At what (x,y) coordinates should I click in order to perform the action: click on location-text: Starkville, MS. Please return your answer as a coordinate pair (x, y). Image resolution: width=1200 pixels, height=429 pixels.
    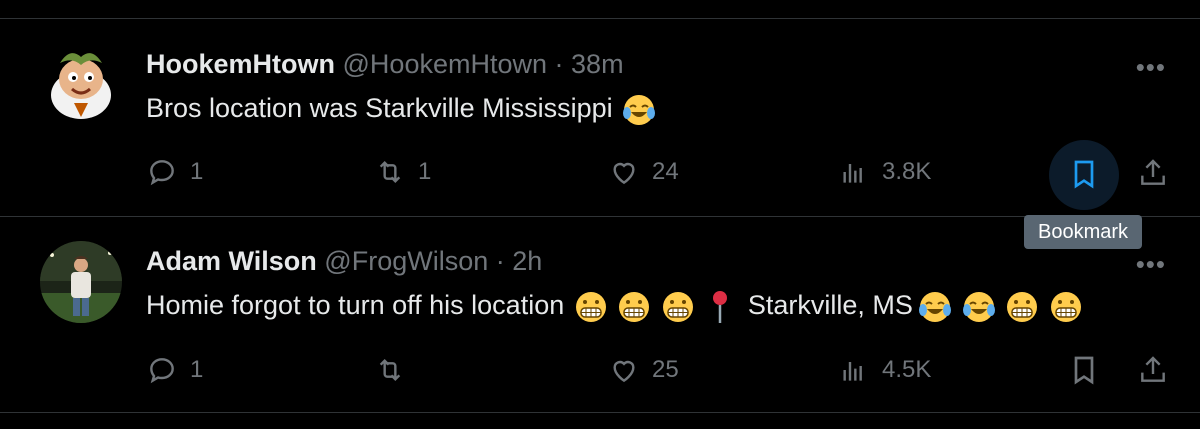
    Looking at the image, I should click on (830, 305).